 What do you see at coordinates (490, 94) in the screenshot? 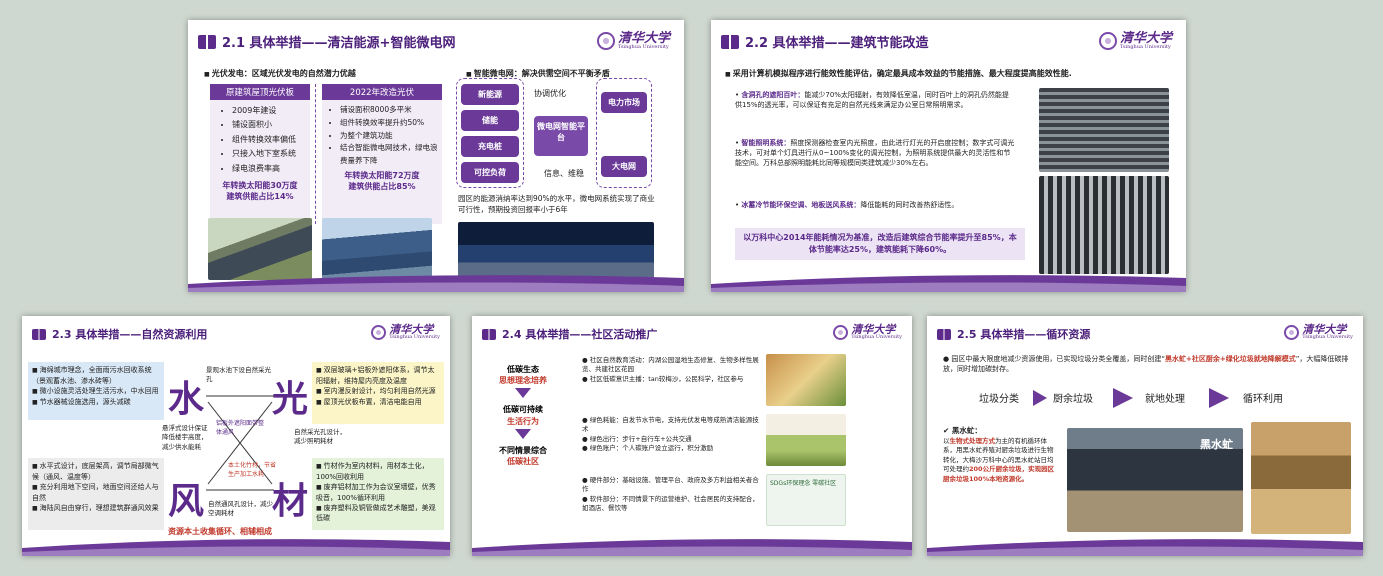
I see `new-energy-pill: 新能源` at bounding box center [490, 94].